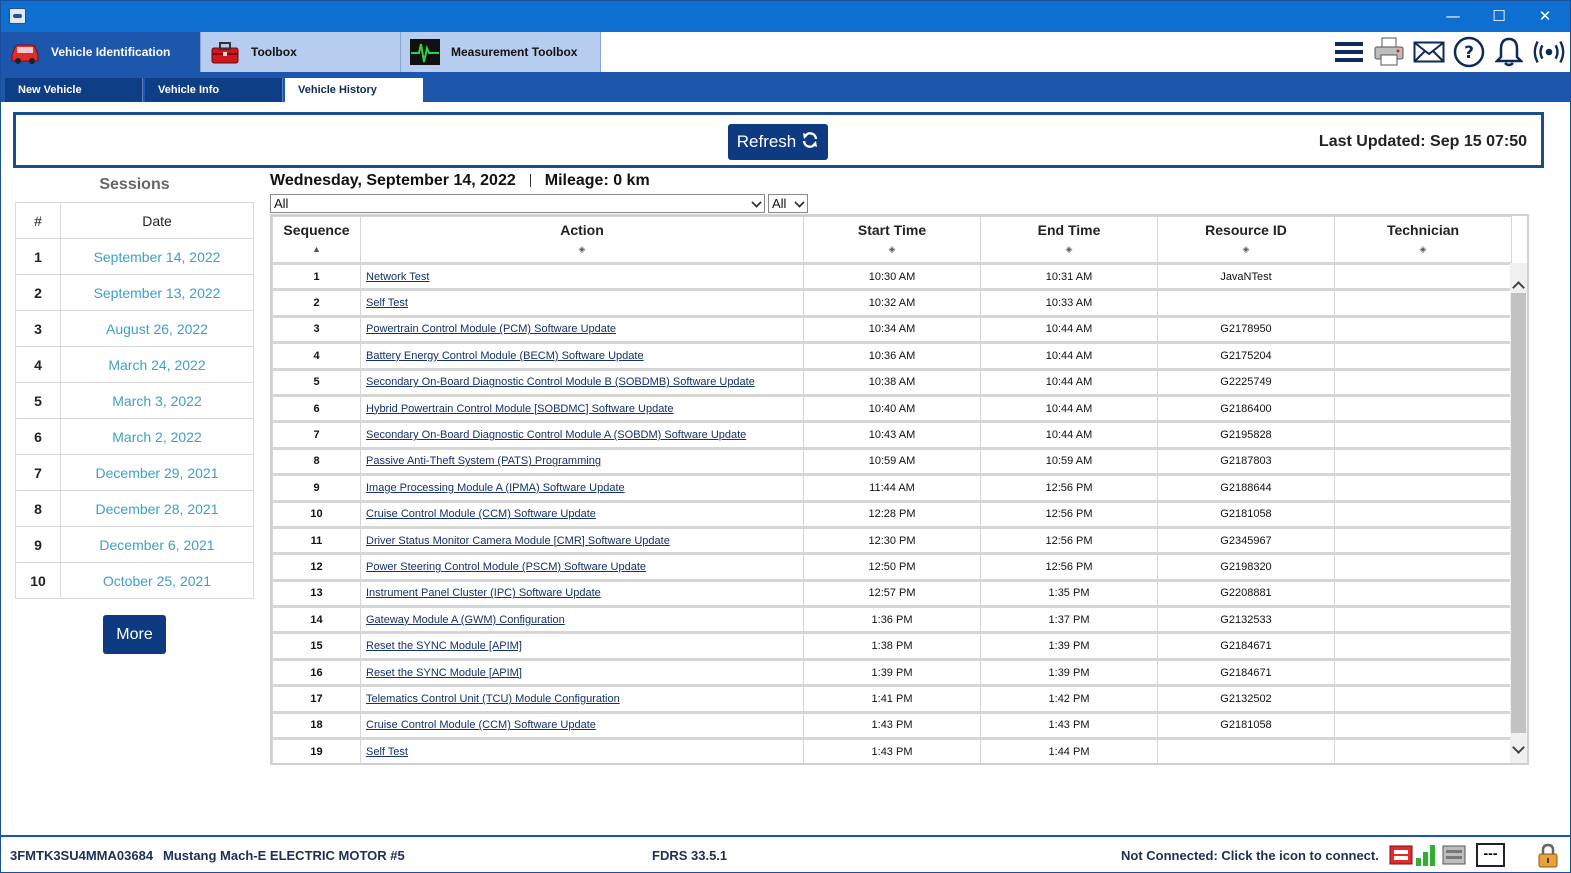 The height and width of the screenshot is (873, 1571). What do you see at coordinates (214, 90) in the screenshot?
I see `tab-vehicle-info: Vehicle Info` at bounding box center [214, 90].